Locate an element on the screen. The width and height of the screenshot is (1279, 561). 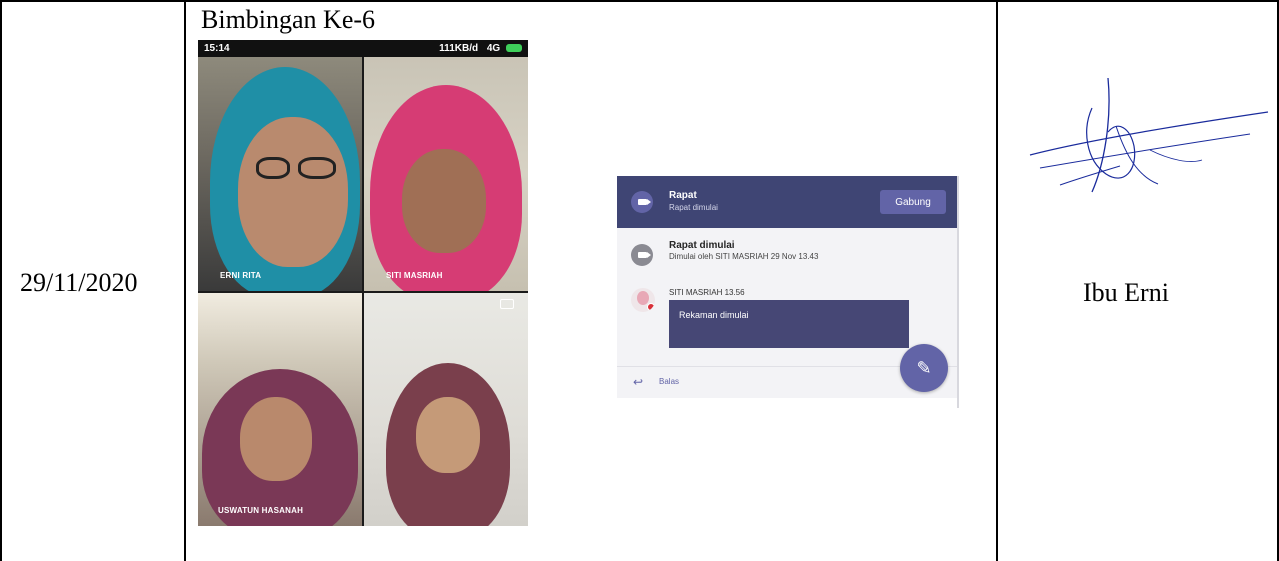
meeting-header: Rapat Rapat dimulai Gabung is located at coordinates (787, 202).